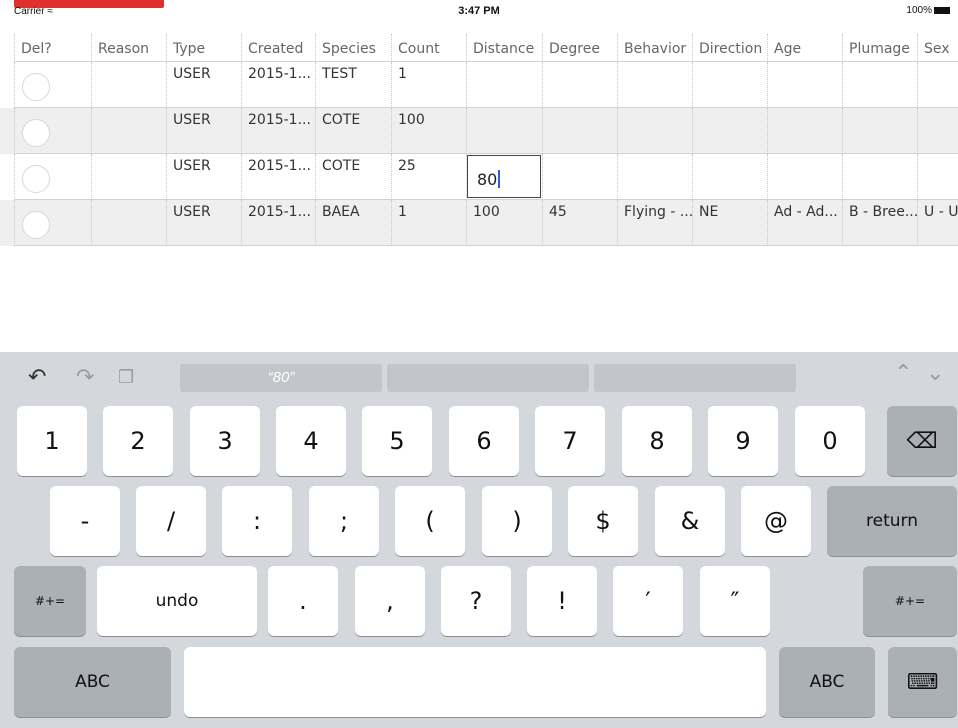 This screenshot has width=958, height=728. I want to click on table-row: USER 2015-1... COTE 25 80, so click(479, 177).